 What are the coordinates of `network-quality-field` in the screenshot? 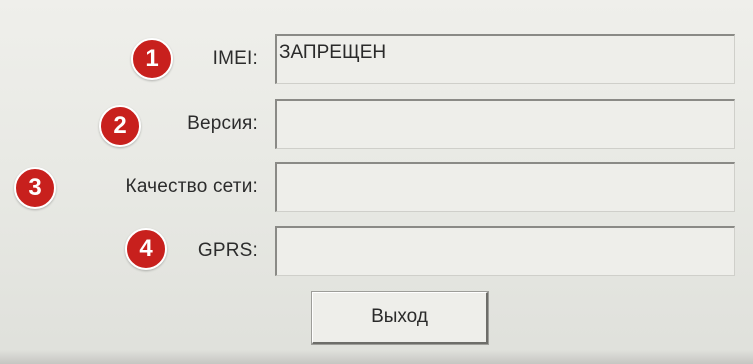 It's located at (505, 187).